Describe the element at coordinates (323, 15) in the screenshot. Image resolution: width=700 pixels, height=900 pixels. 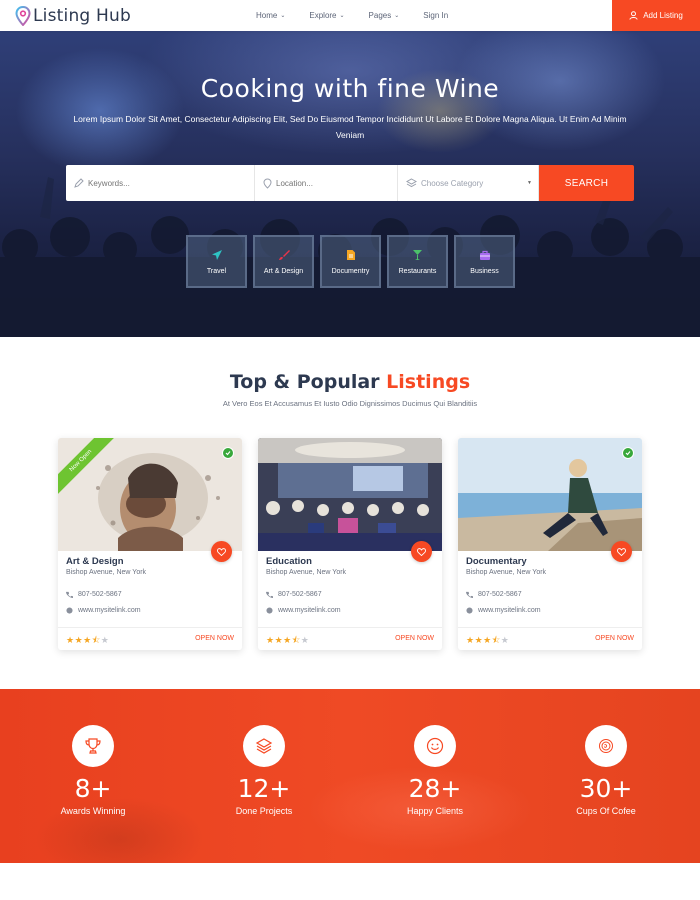
I see `nav-explore-label: Explore` at that location.